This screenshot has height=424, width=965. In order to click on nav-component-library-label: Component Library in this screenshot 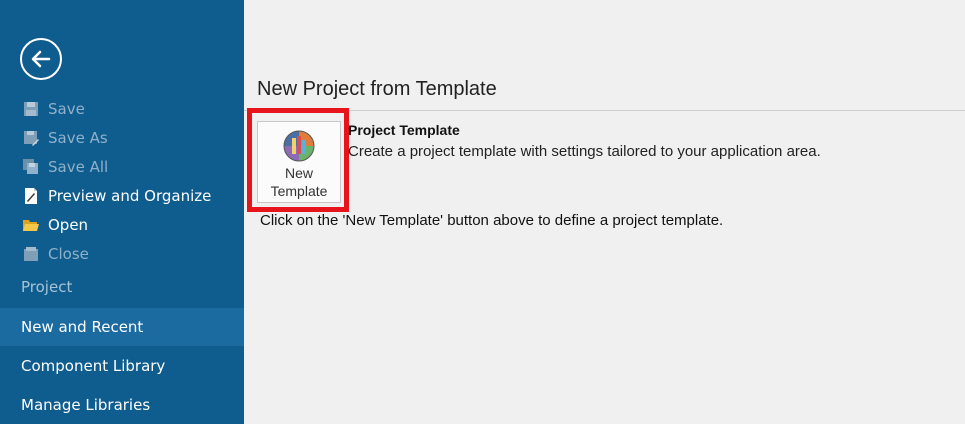, I will do `click(93, 366)`.